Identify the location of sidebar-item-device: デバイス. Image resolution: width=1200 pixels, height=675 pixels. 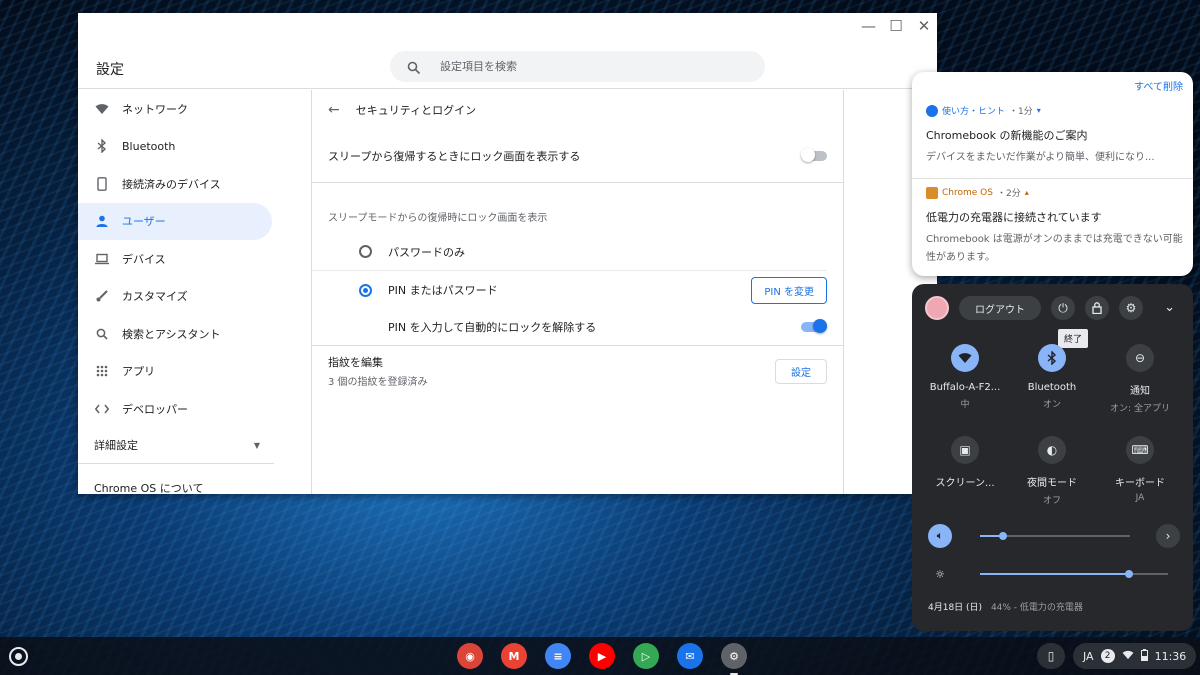
(175, 259).